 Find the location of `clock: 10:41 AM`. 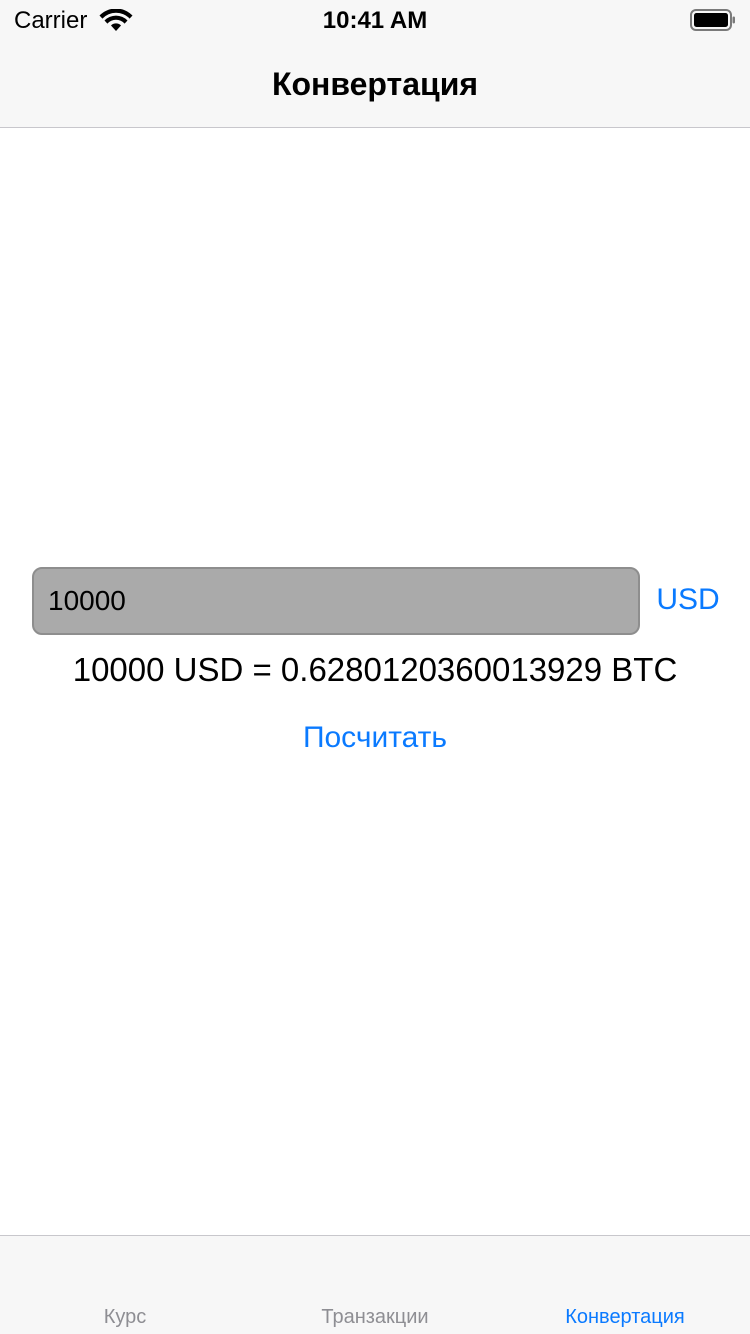

clock: 10:41 AM is located at coordinates (375, 20).